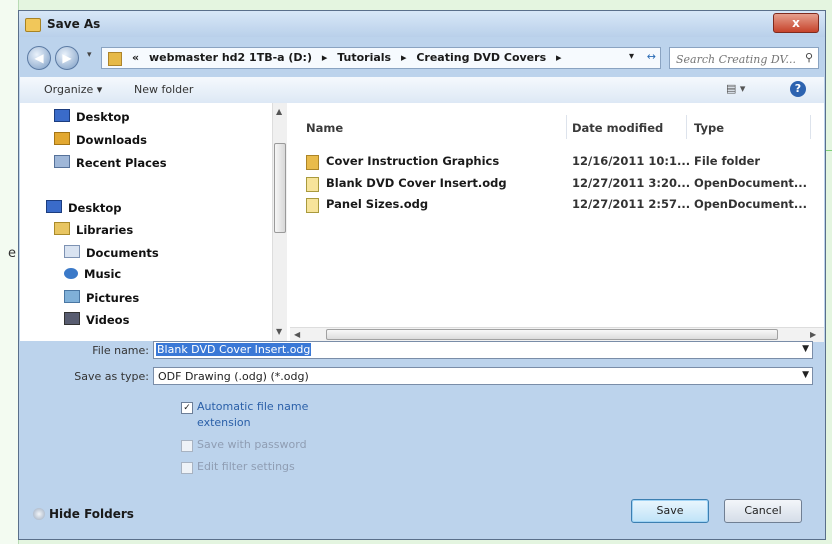  Describe the element at coordinates (62, 228) in the screenshot. I see `libraries-icon` at that location.